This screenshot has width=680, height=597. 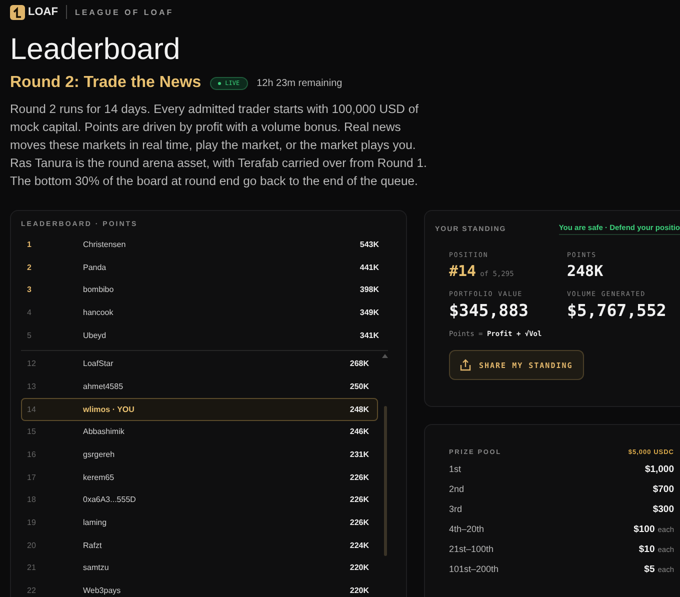 What do you see at coordinates (32, 591) in the screenshot?
I see `rank-number: 22` at bounding box center [32, 591].